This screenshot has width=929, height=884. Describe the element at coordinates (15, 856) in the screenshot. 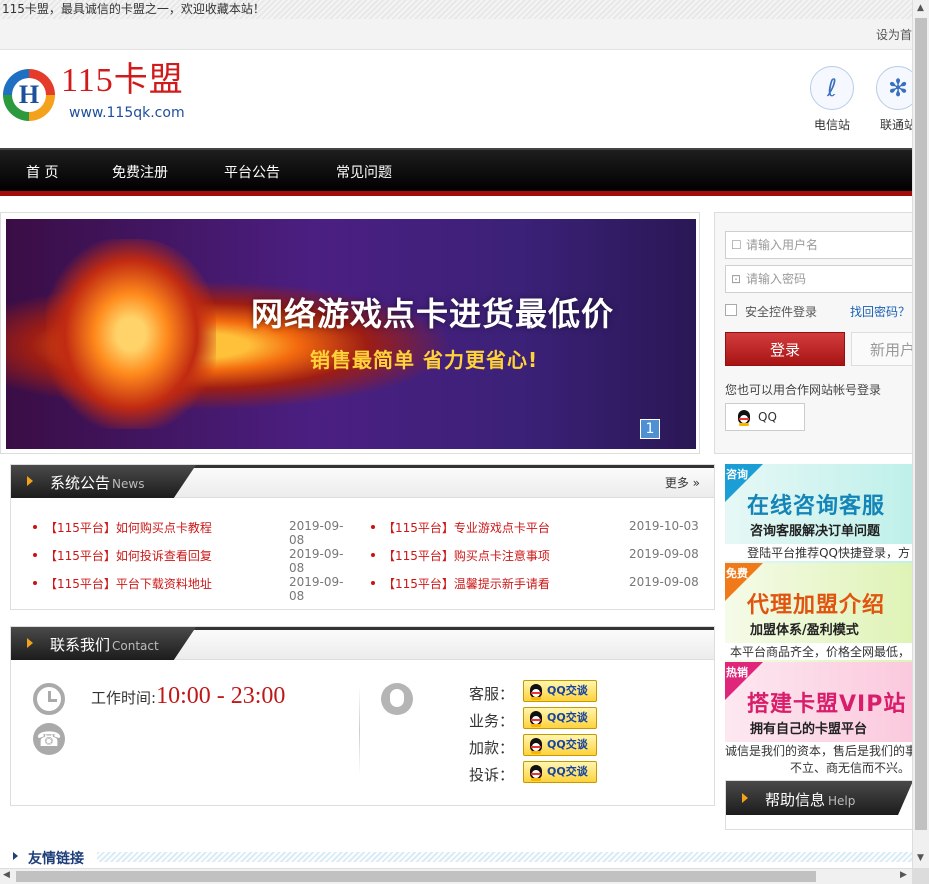

I see `arrow-icon` at that location.